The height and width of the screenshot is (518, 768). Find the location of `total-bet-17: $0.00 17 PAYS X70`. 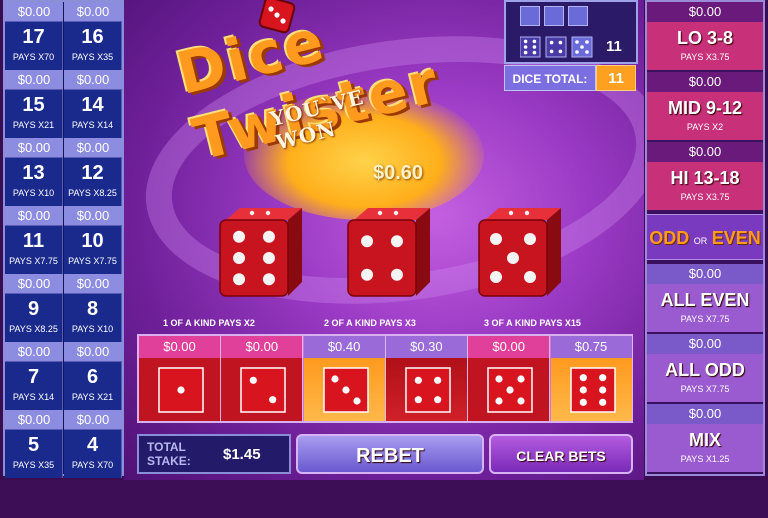

total-bet-17: $0.00 17 PAYS X70 is located at coordinates (34, 36).